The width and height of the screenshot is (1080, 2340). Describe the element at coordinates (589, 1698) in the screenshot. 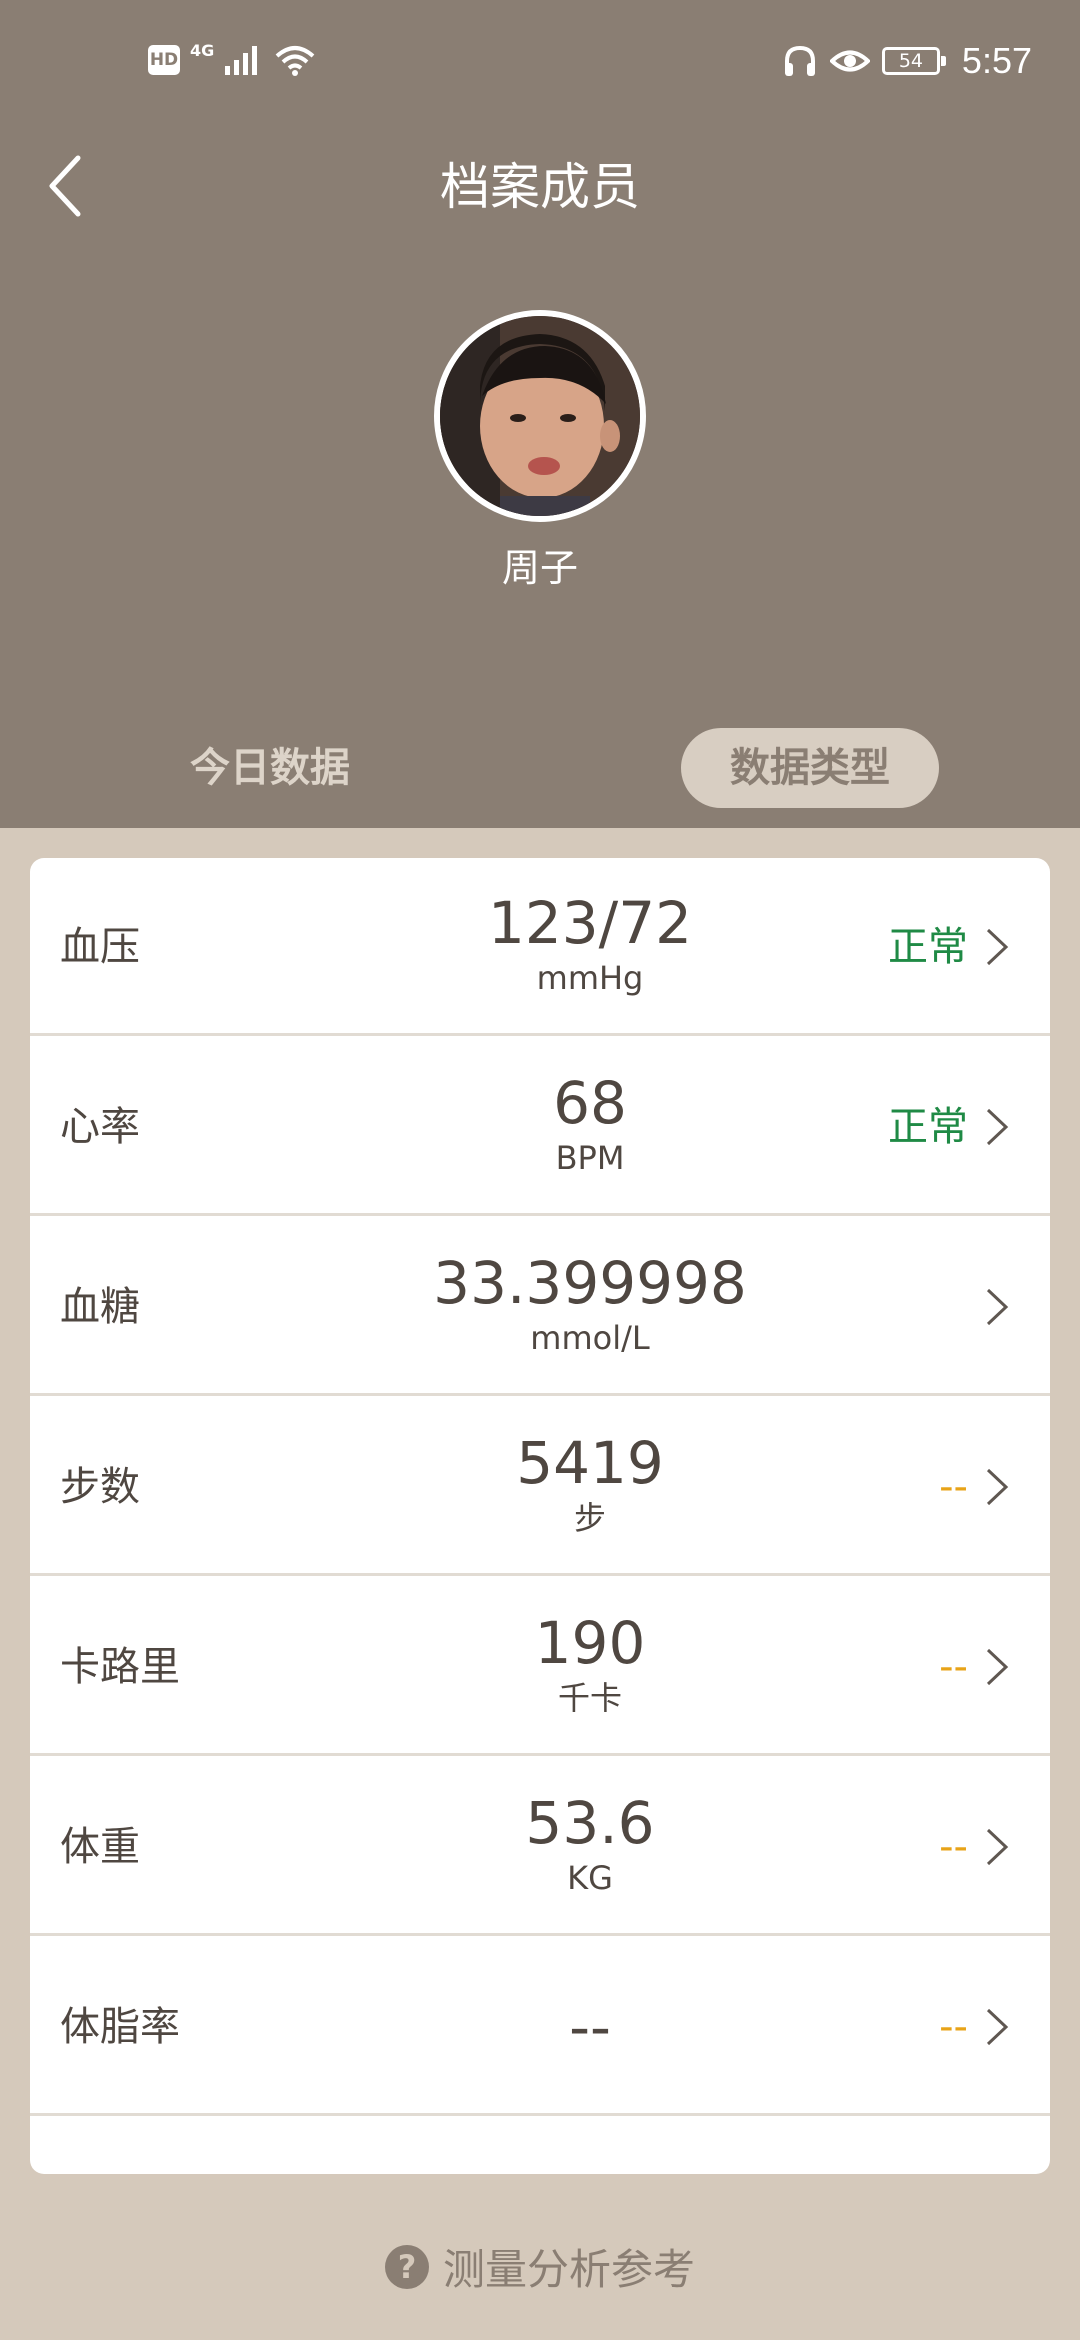

I see `metric-unit: 千卡` at that location.